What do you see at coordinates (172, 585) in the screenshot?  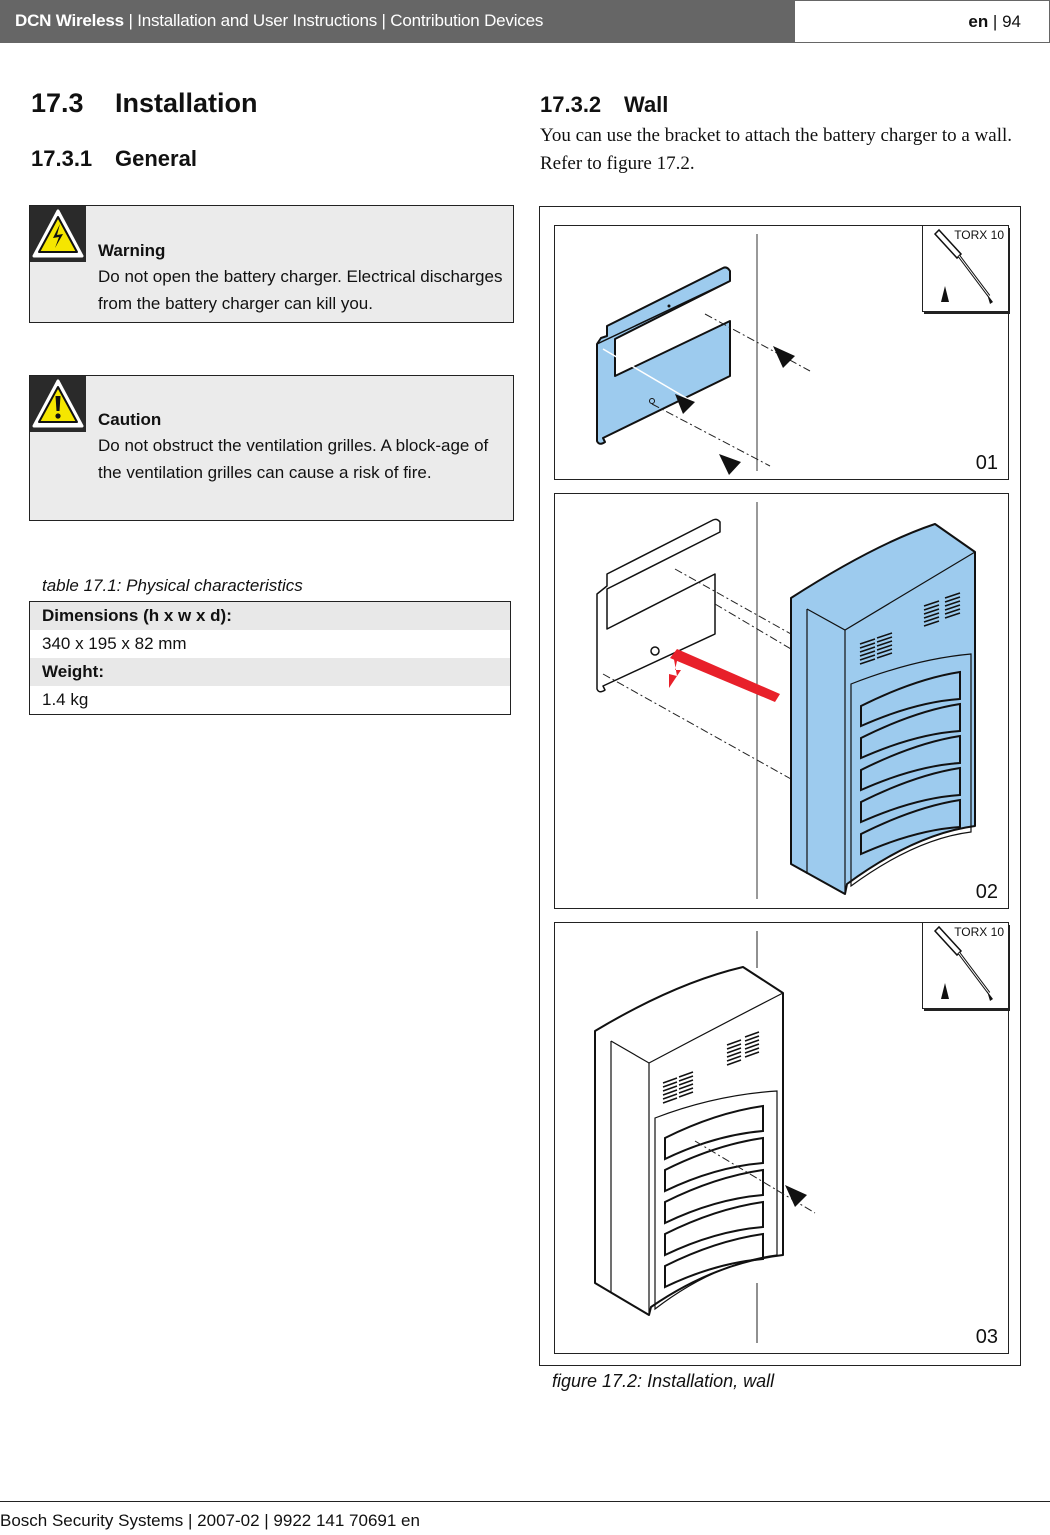 I see `table-caption: table 17.1: Physical characteristics` at bounding box center [172, 585].